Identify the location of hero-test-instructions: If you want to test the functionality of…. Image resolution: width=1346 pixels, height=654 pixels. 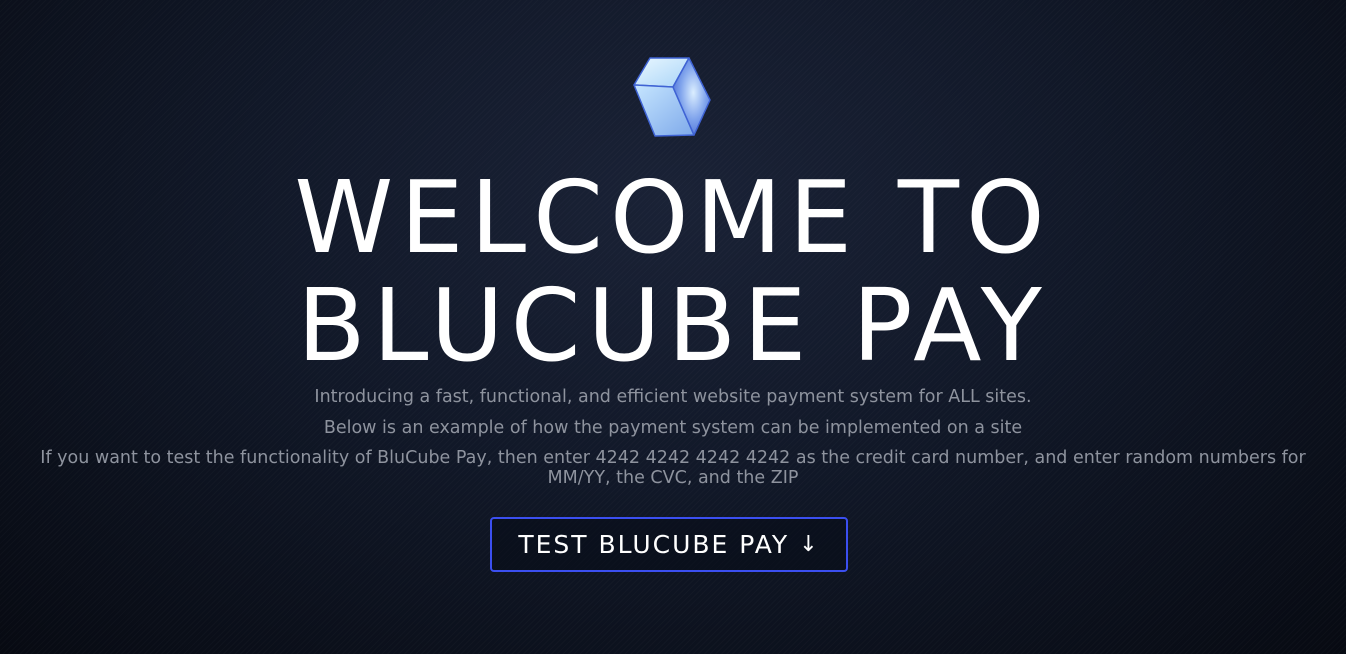
(673, 468).